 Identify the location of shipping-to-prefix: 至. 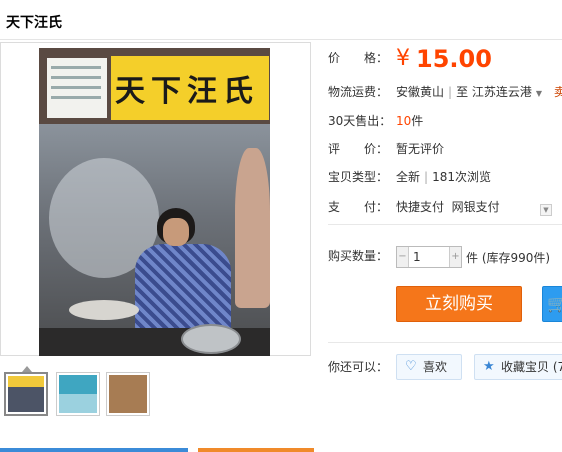
(462, 92).